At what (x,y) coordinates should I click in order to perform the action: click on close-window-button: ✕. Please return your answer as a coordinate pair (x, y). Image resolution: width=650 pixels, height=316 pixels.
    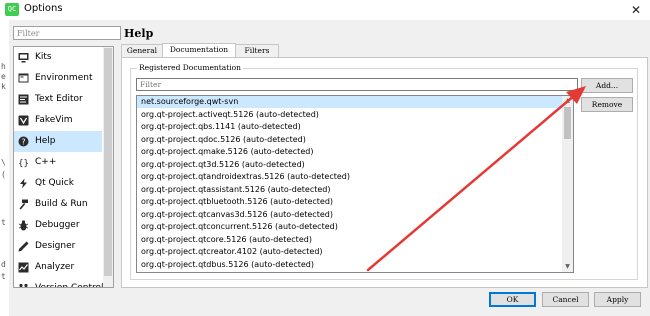
    Looking at the image, I should click on (636, 10).